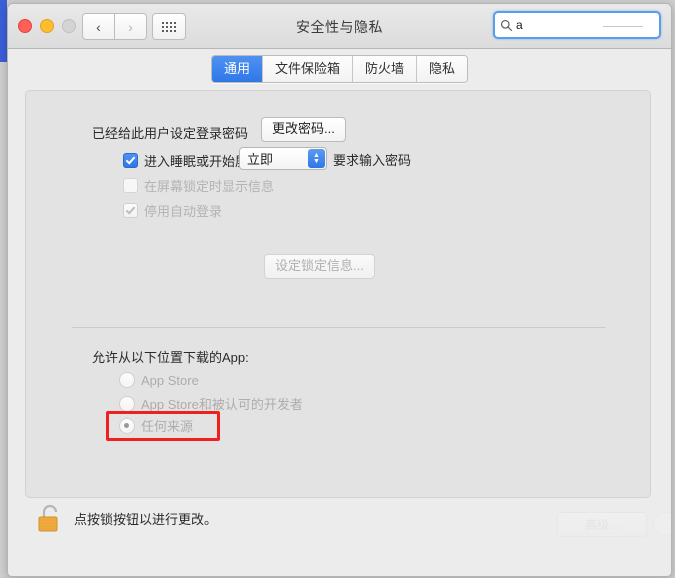 The image size is (675, 578). I want to click on require-password-label-after: 要求输入密码, so click(372, 160).